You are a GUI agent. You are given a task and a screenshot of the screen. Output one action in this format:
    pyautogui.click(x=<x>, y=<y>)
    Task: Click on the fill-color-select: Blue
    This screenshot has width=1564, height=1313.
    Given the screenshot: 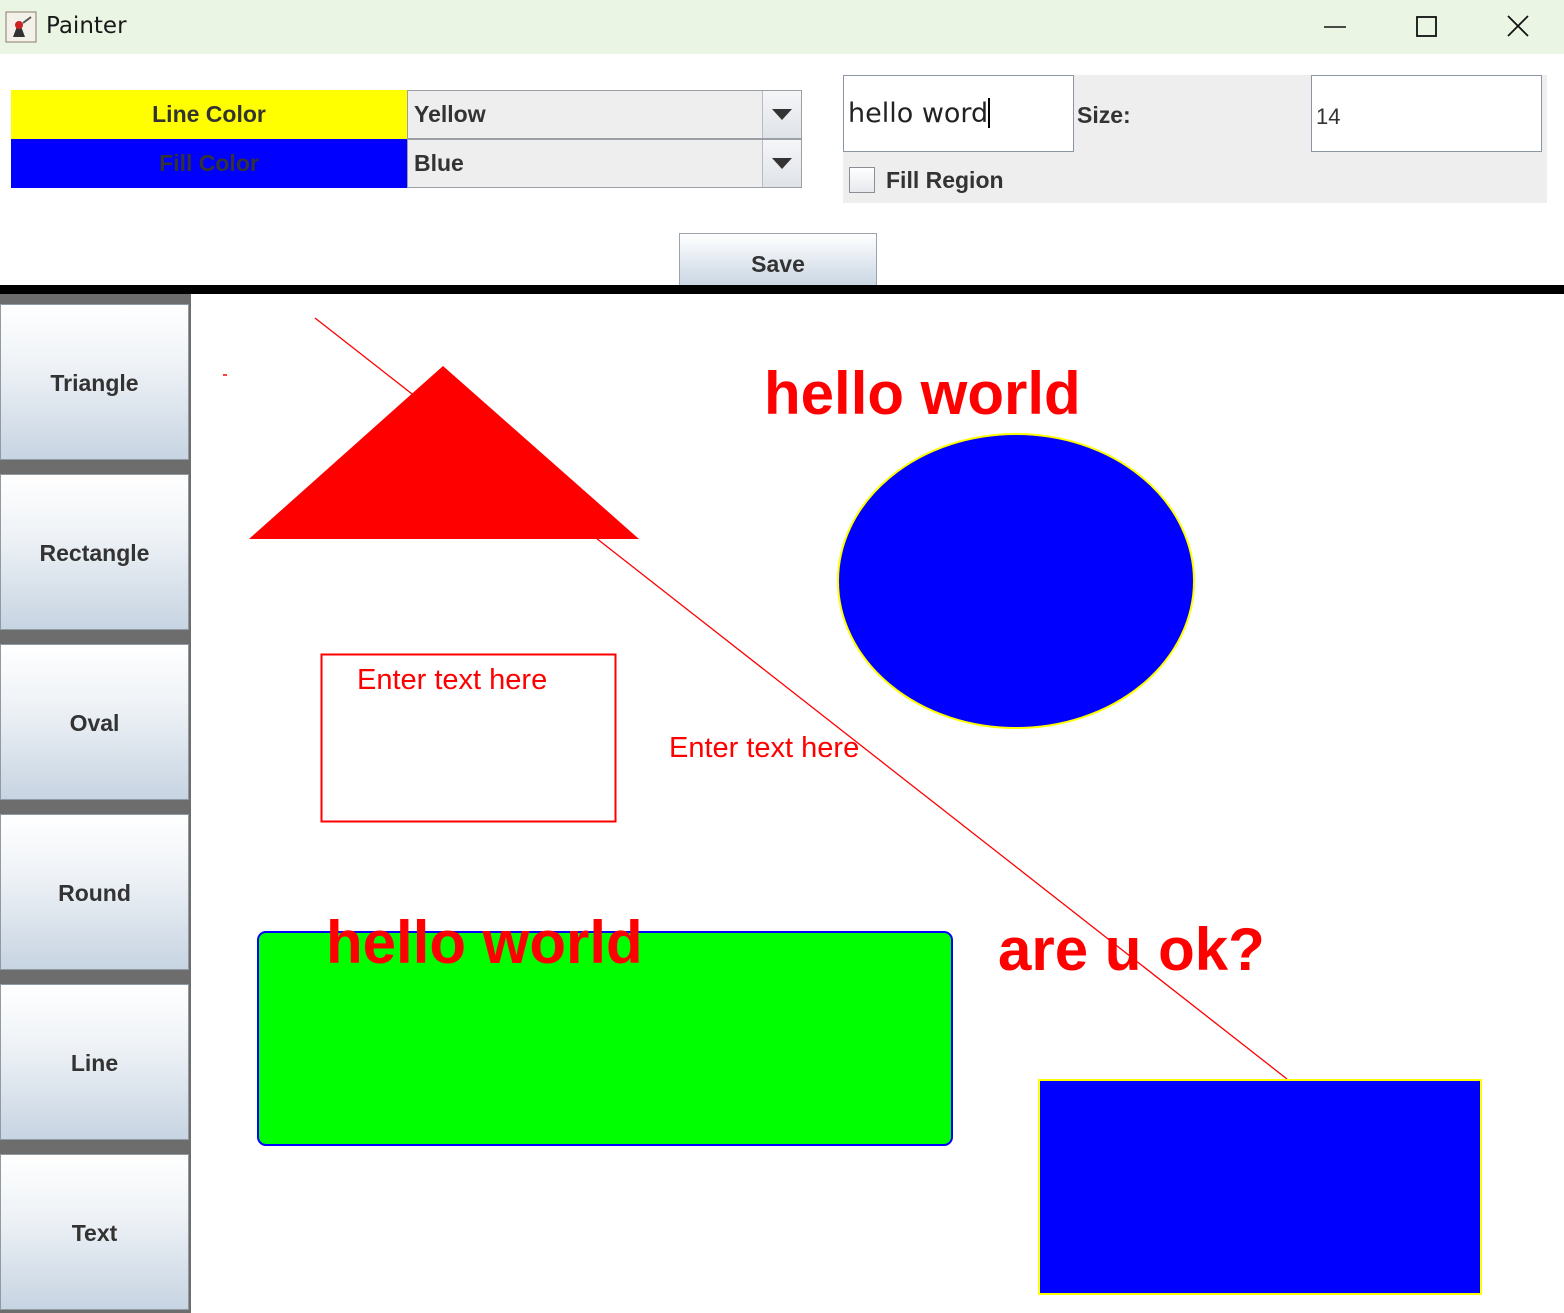 What is the action you would take?
    pyautogui.click(x=604, y=163)
    